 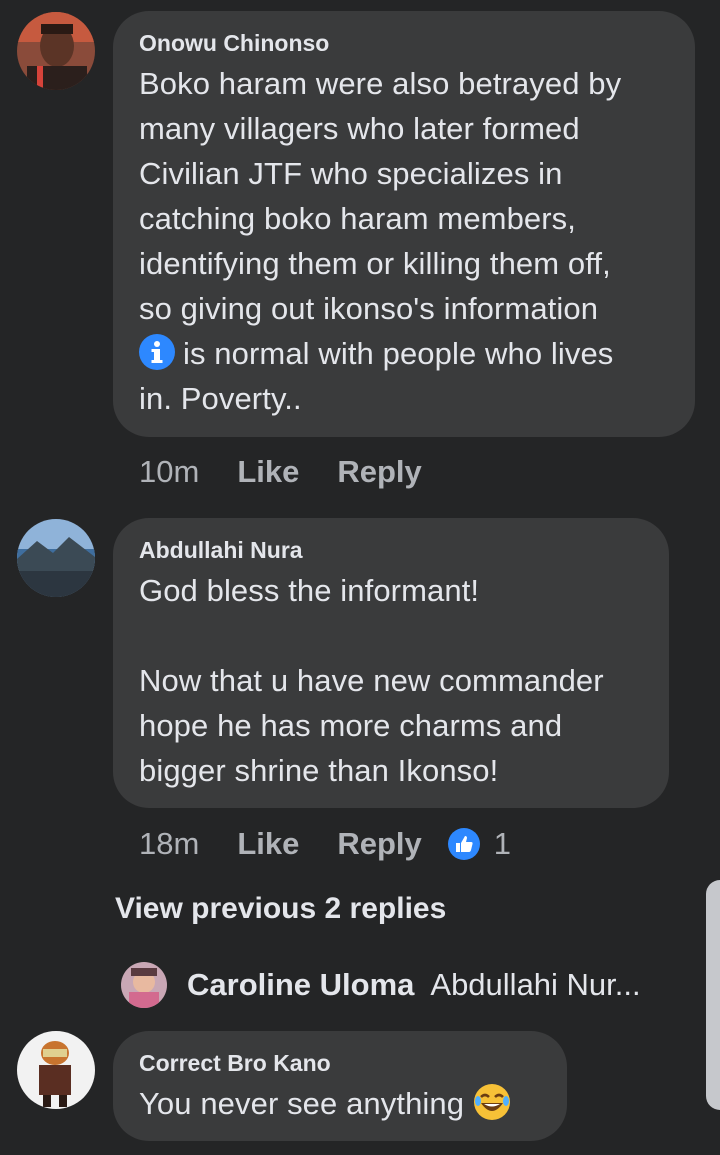 What do you see at coordinates (169, 844) in the screenshot?
I see `comment-time: 18m` at bounding box center [169, 844].